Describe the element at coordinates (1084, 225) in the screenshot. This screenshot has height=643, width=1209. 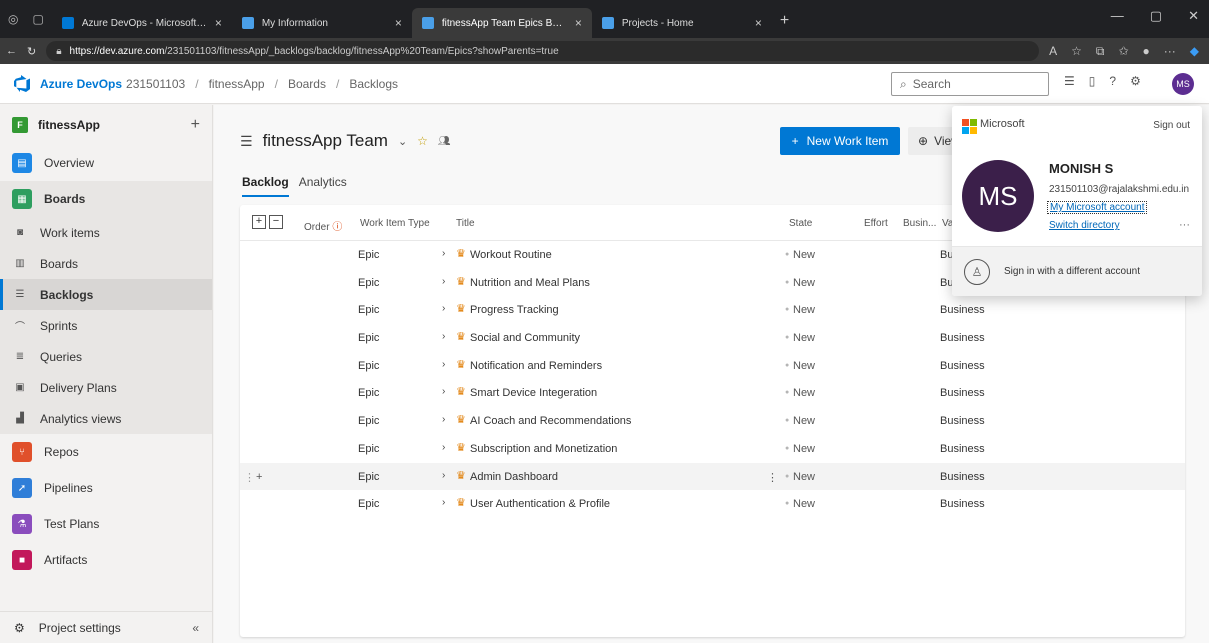
I see `switch-directory-link: Switch directory` at that location.